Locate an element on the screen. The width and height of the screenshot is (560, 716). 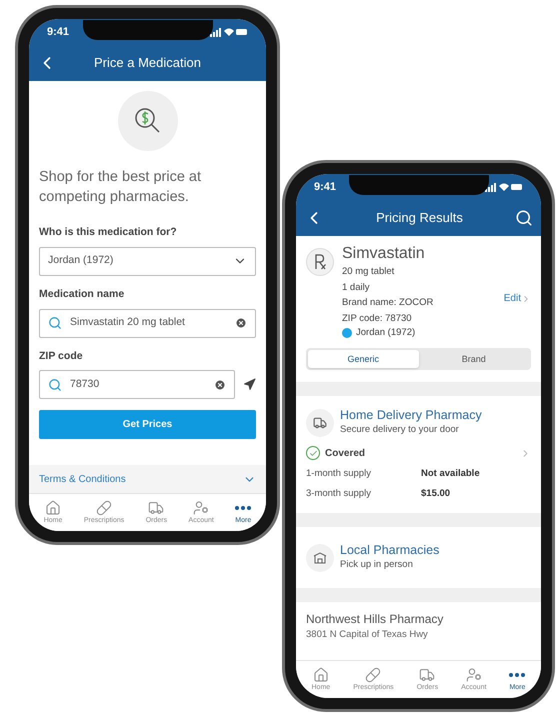
price-search-icon is located at coordinates (148, 121).